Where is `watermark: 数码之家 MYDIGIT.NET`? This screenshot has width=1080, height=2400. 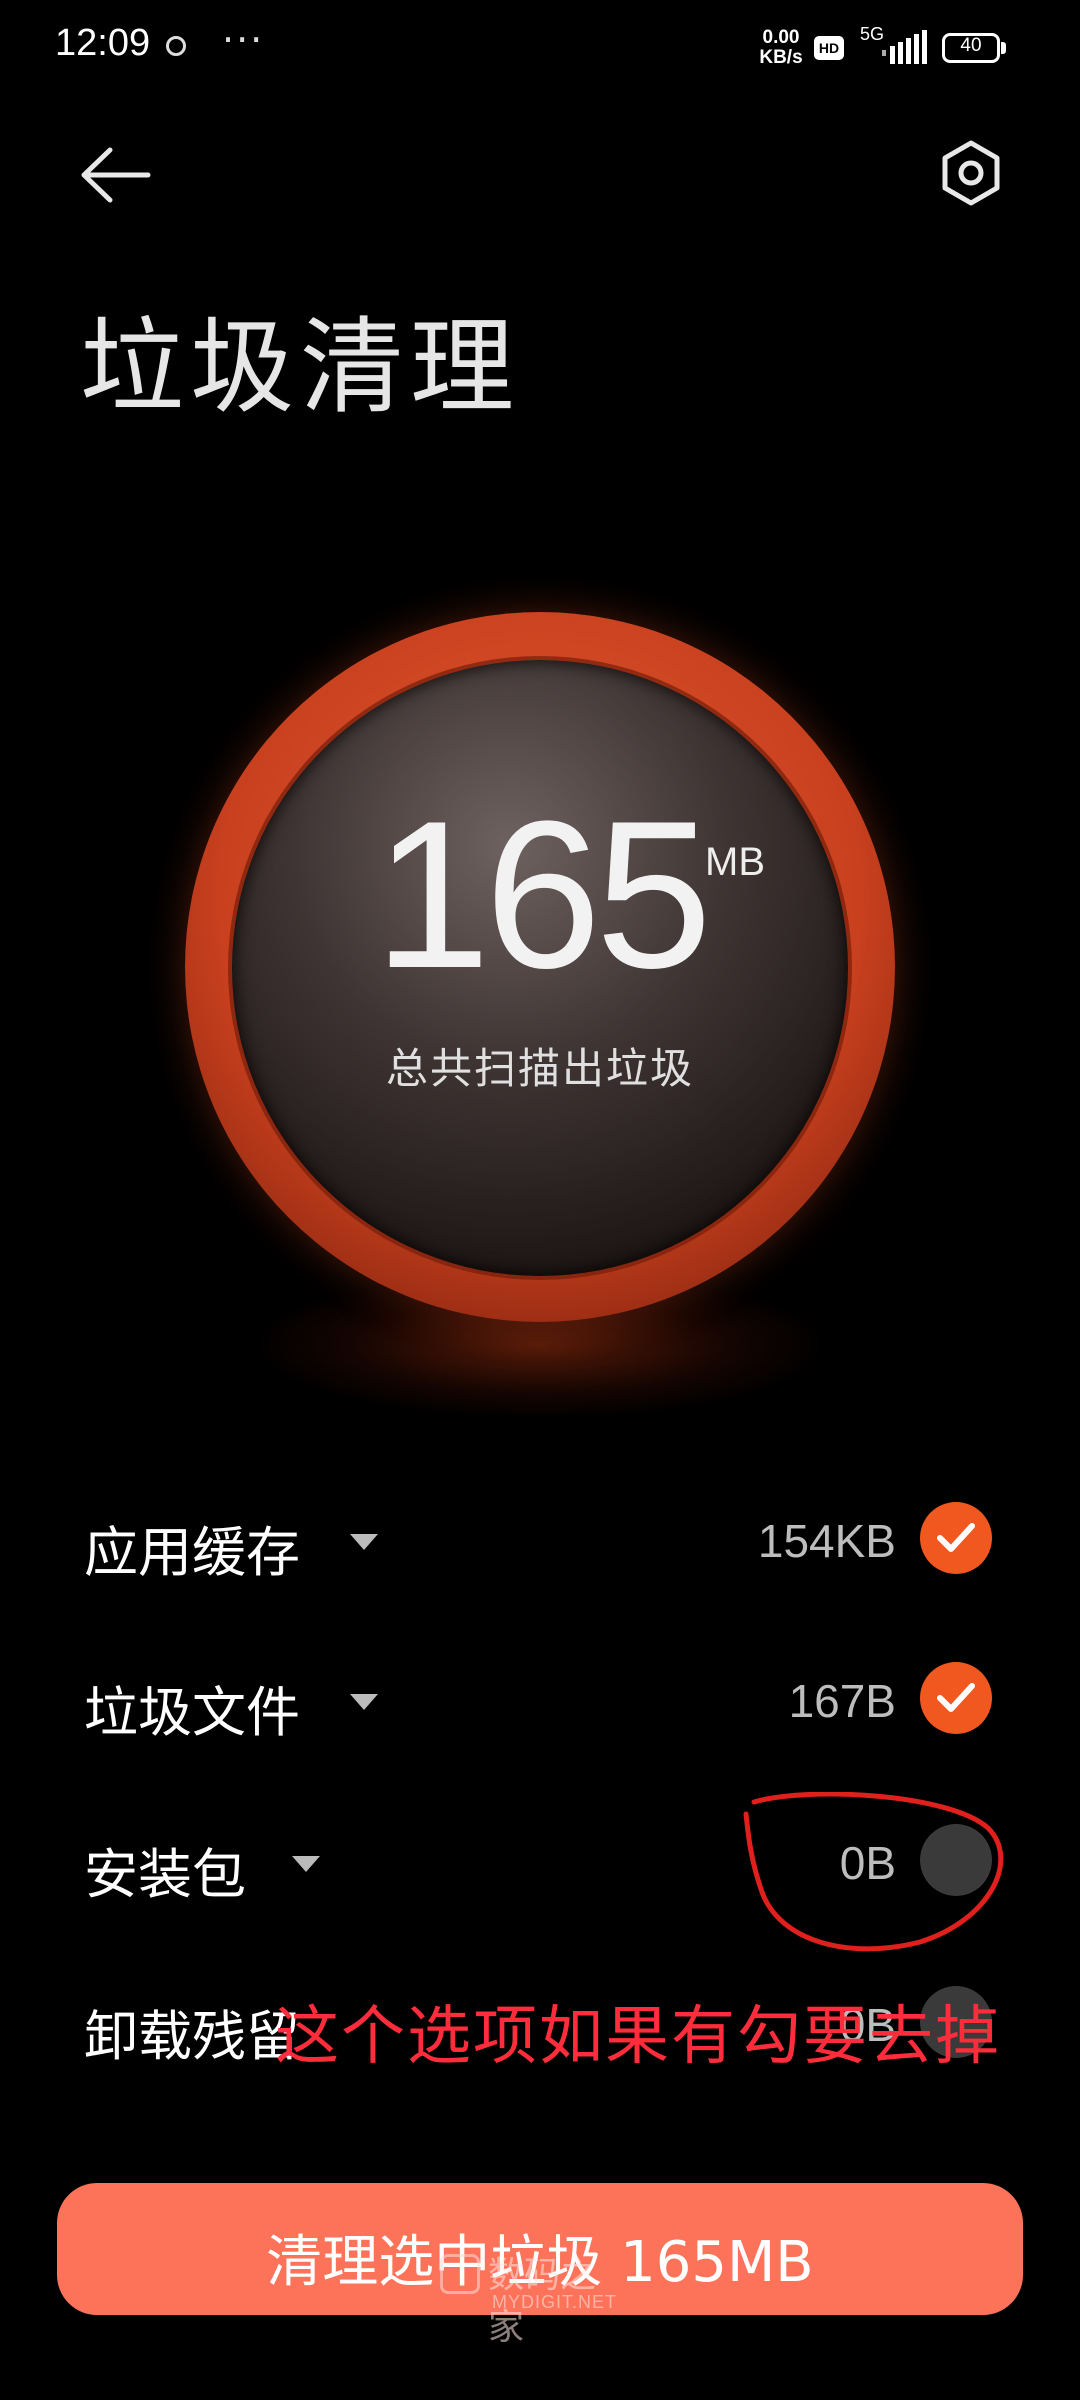 watermark: 数码之家 MYDIGIT.NET is located at coordinates (535, 2297).